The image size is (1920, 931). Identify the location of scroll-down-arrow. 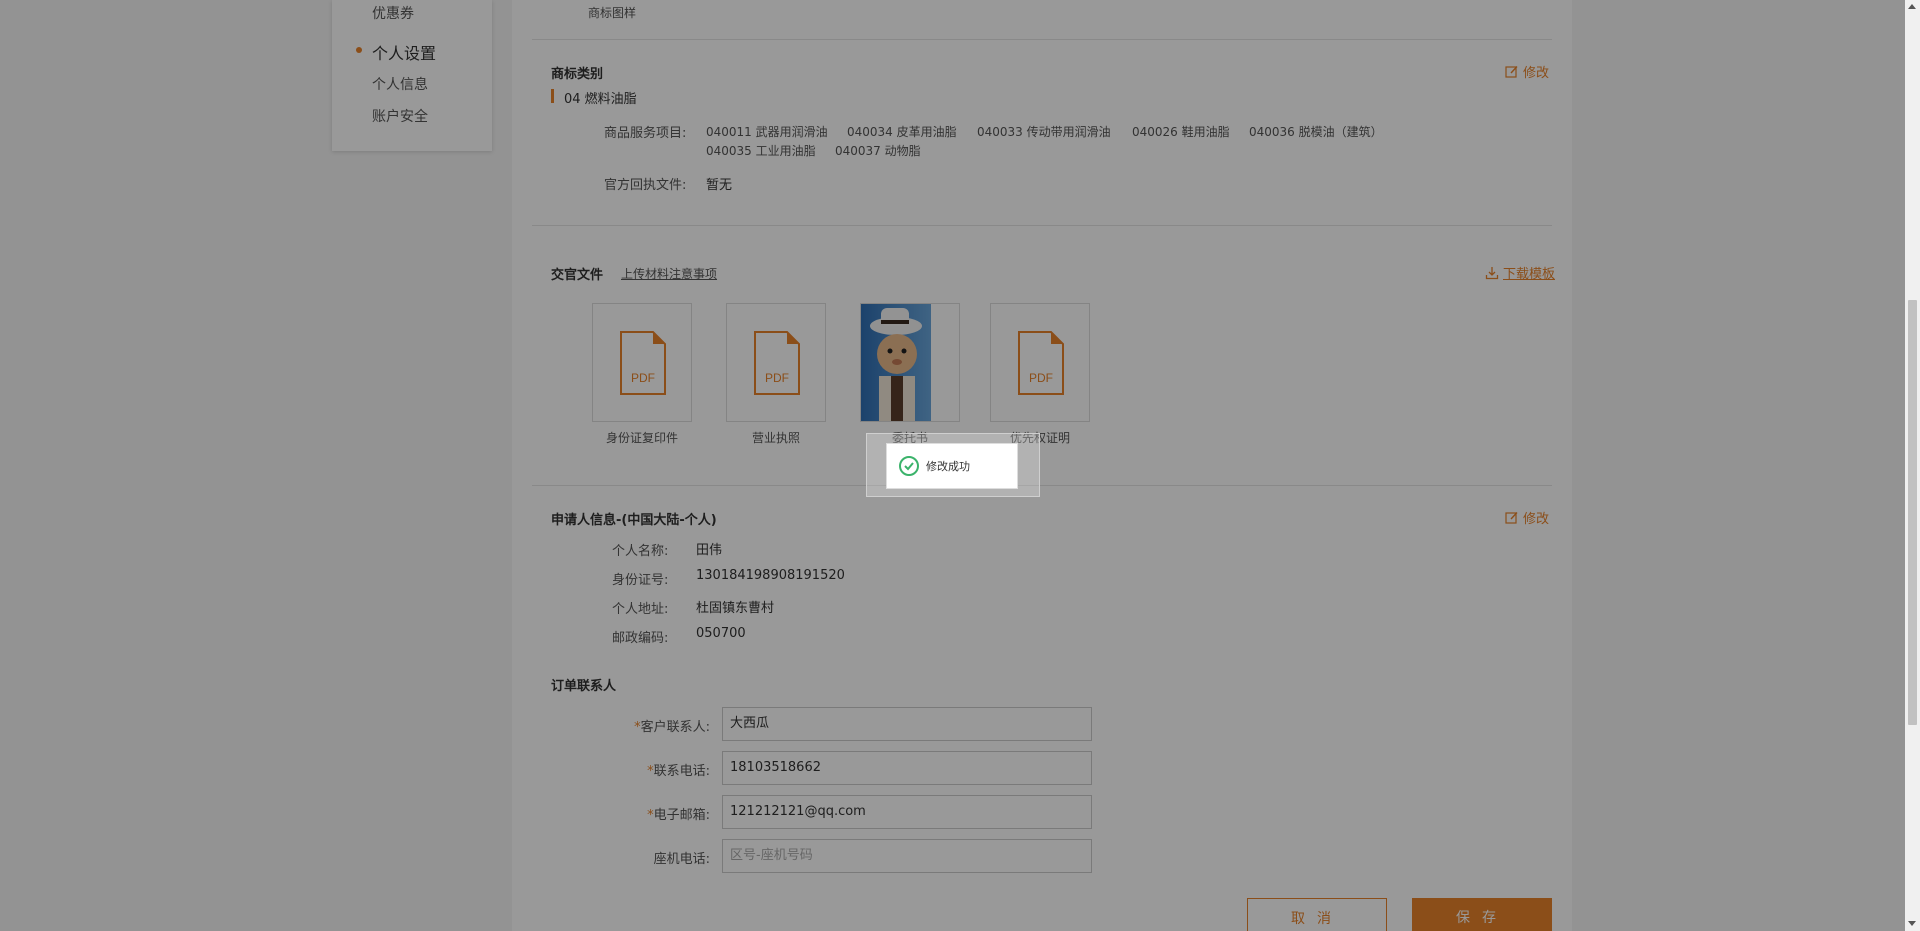
(1912, 923).